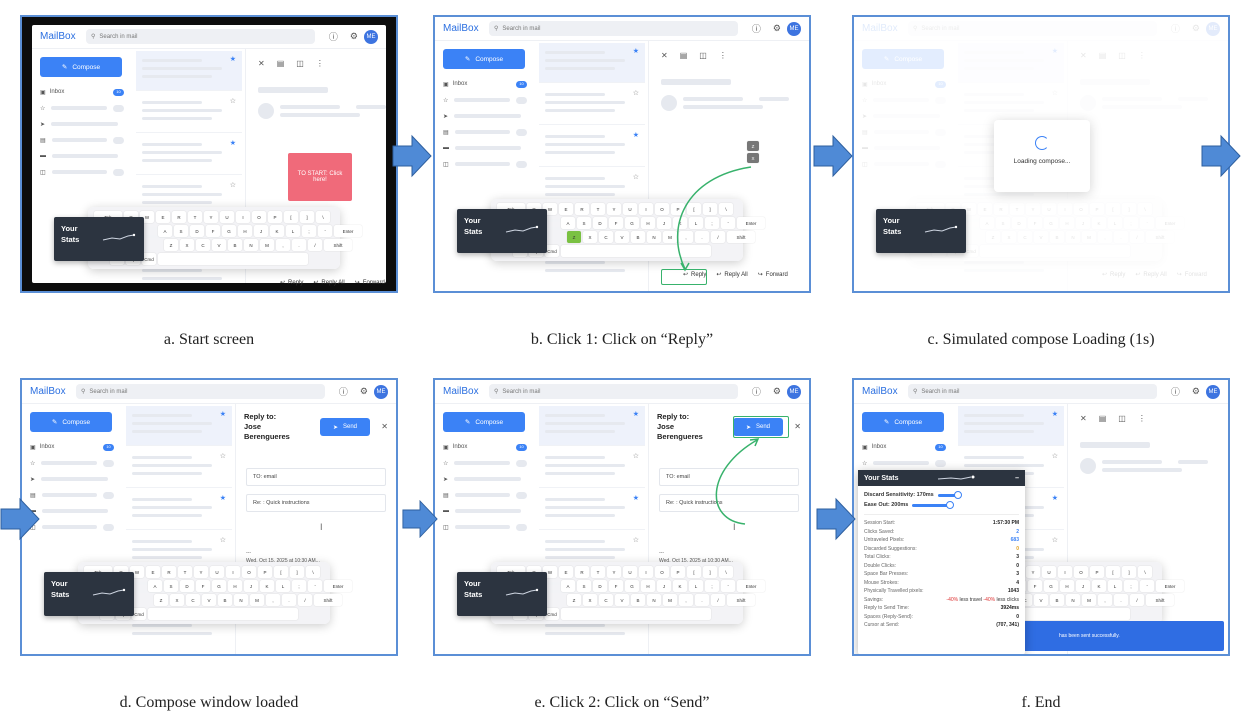  What do you see at coordinates (622, 600) in the screenshot?
I see `keyboard-key: V` at bounding box center [622, 600].